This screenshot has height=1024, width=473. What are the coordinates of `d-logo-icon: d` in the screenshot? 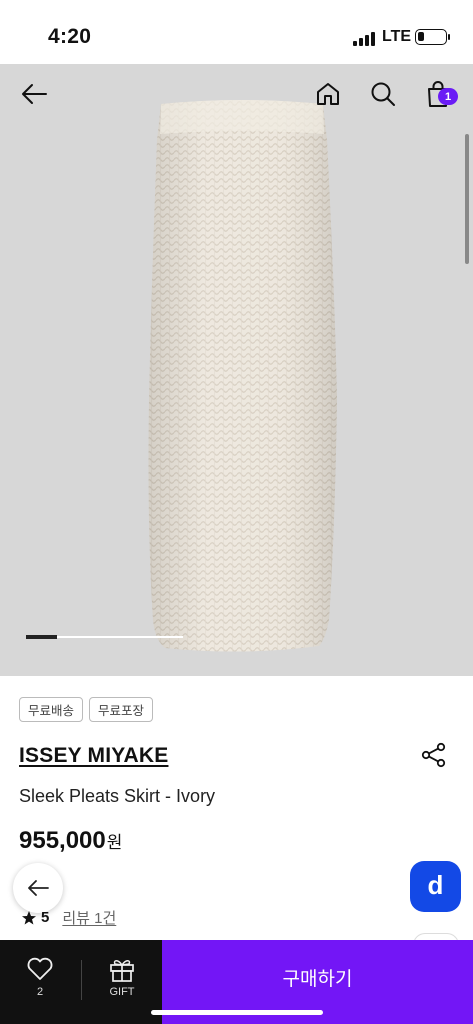 It's located at (435, 884).